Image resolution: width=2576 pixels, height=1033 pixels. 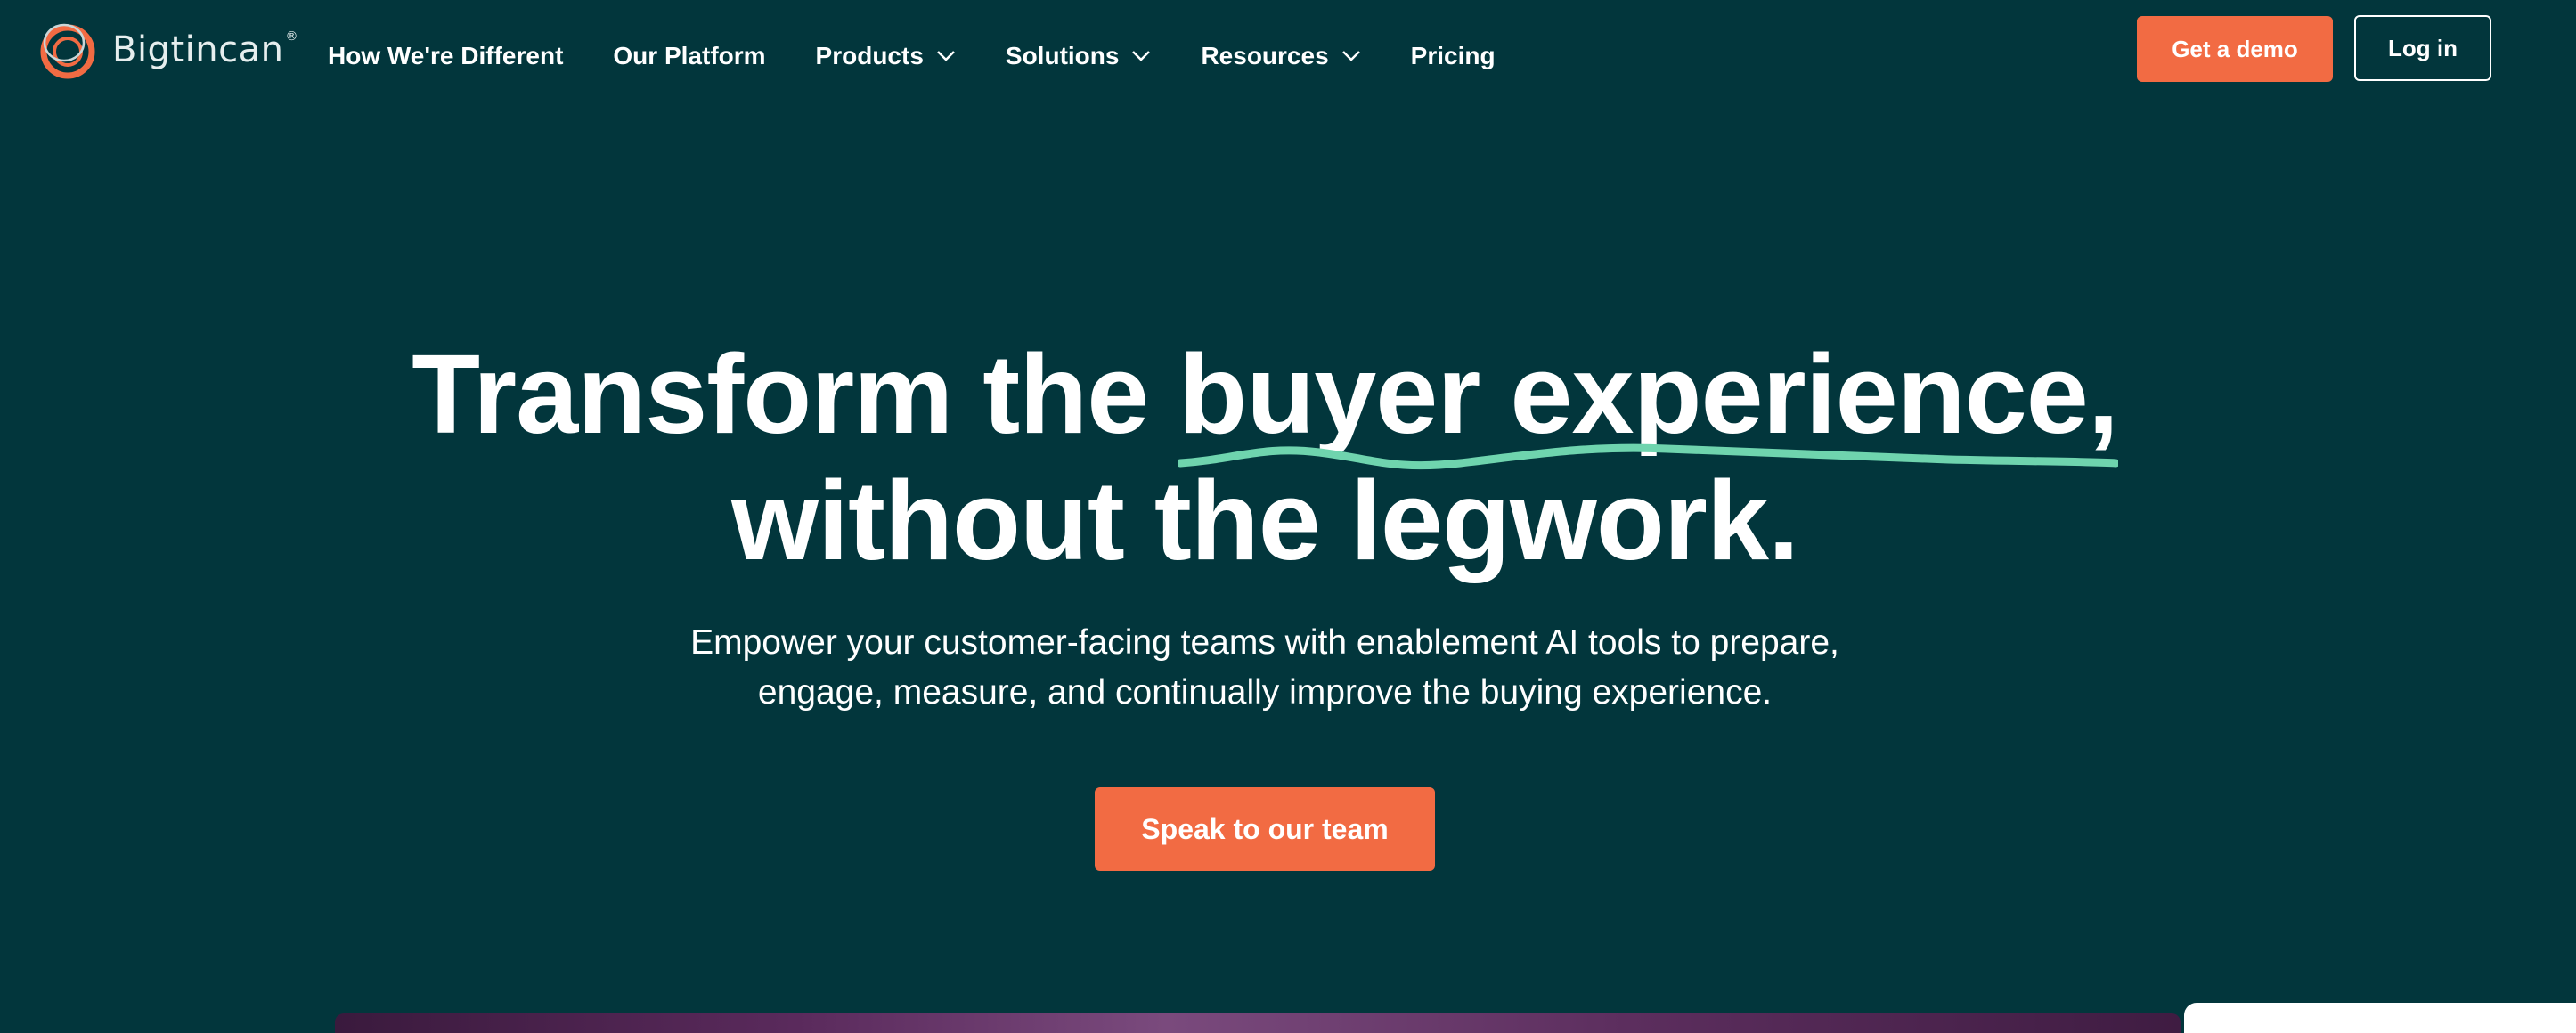 I want to click on nav-item-our-platform: Our Platform, so click(x=689, y=56).